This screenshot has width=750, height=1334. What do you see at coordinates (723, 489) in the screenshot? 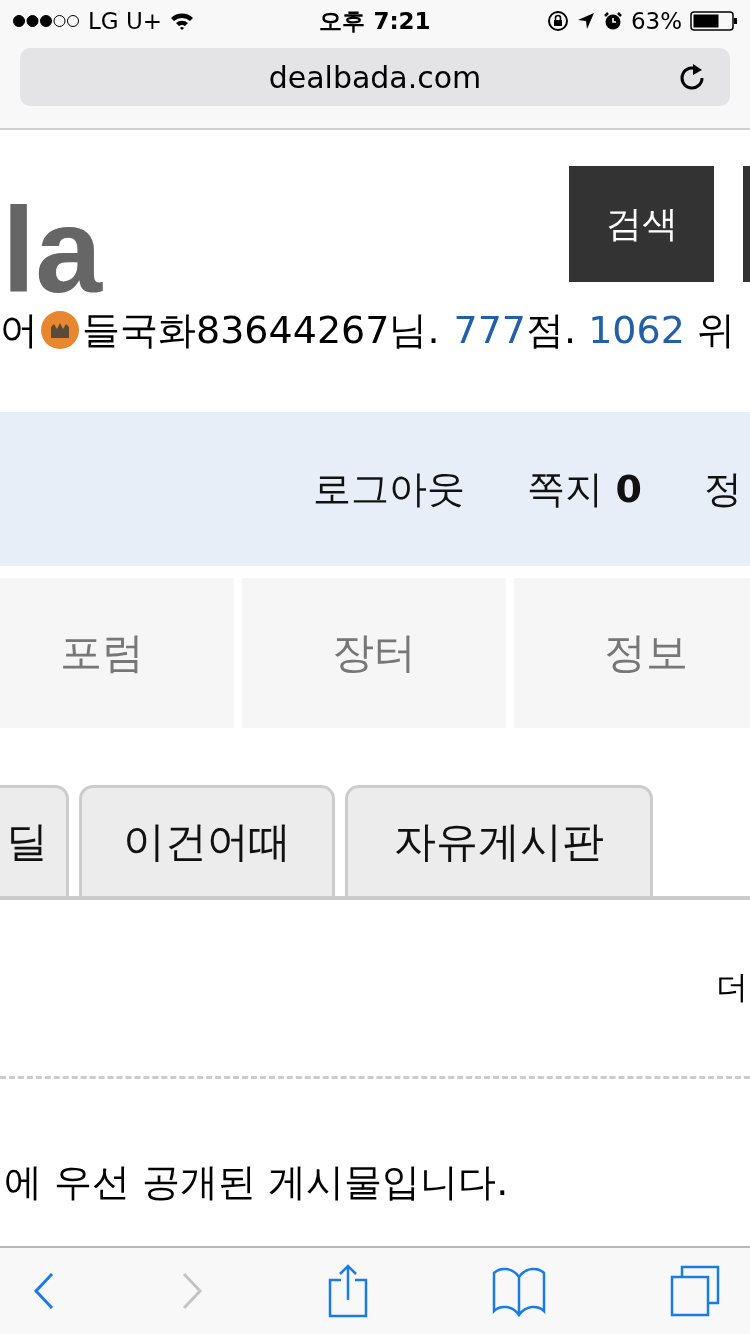
I see `account-link: 정` at bounding box center [723, 489].